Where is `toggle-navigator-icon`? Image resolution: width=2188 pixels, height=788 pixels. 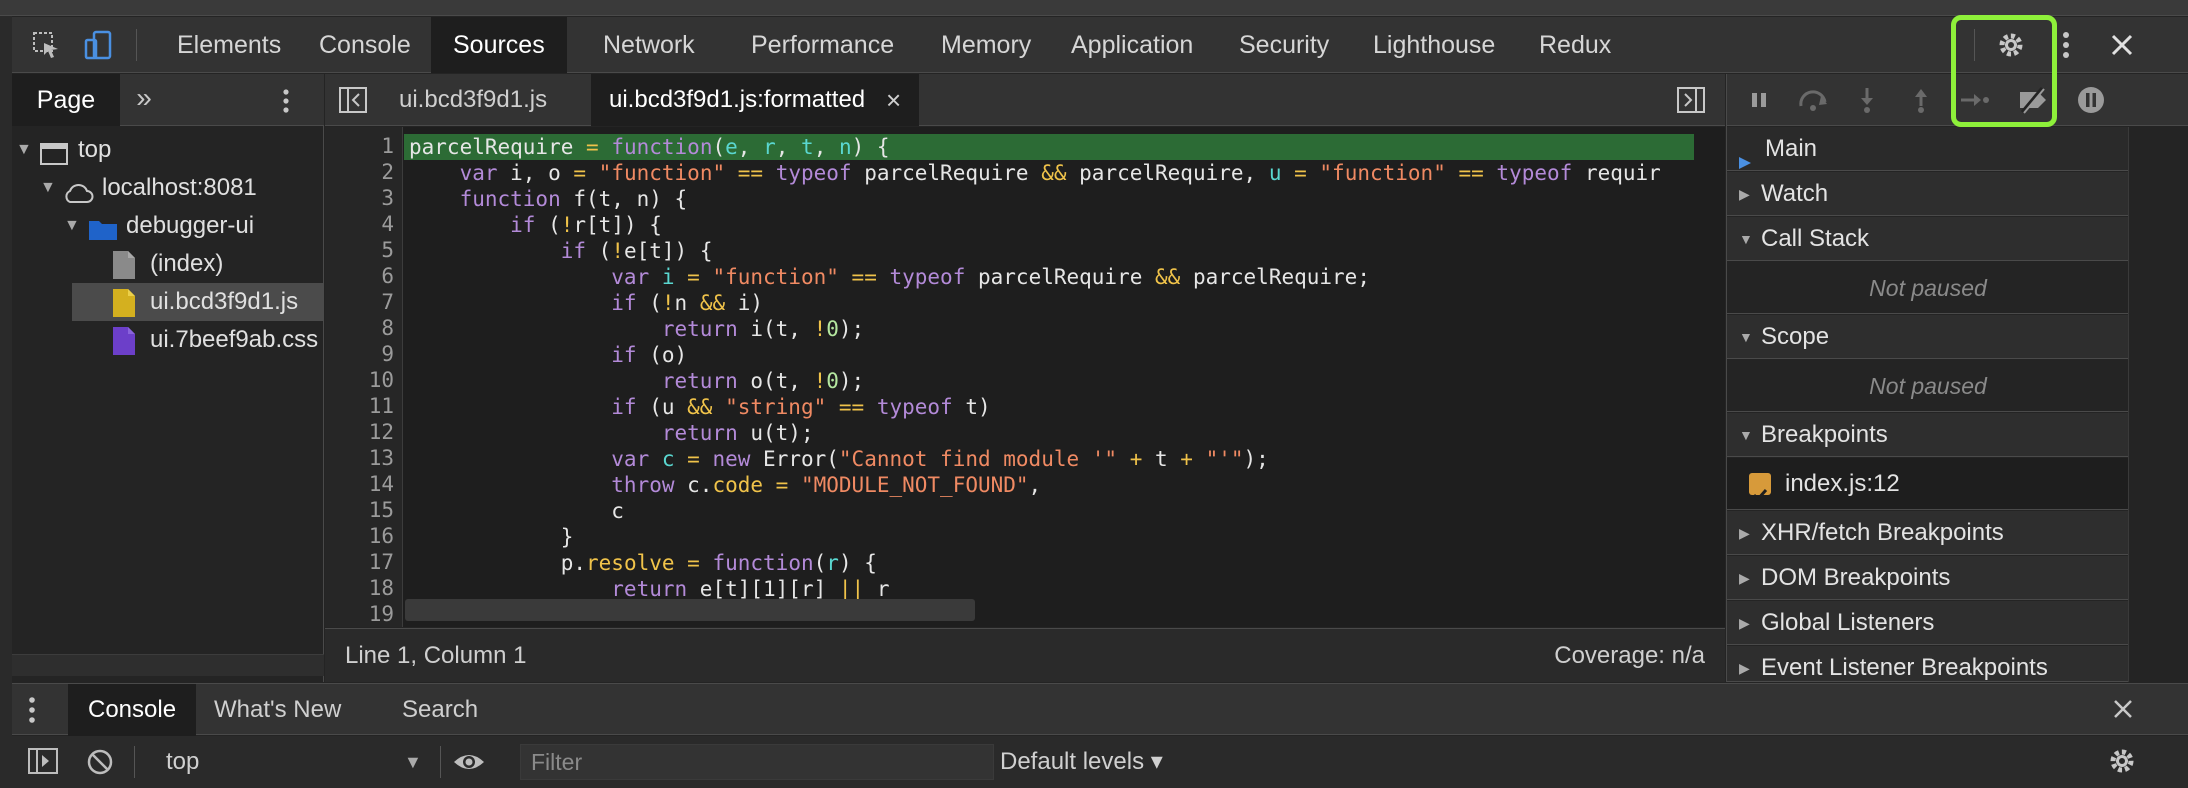 toggle-navigator-icon is located at coordinates (353, 103).